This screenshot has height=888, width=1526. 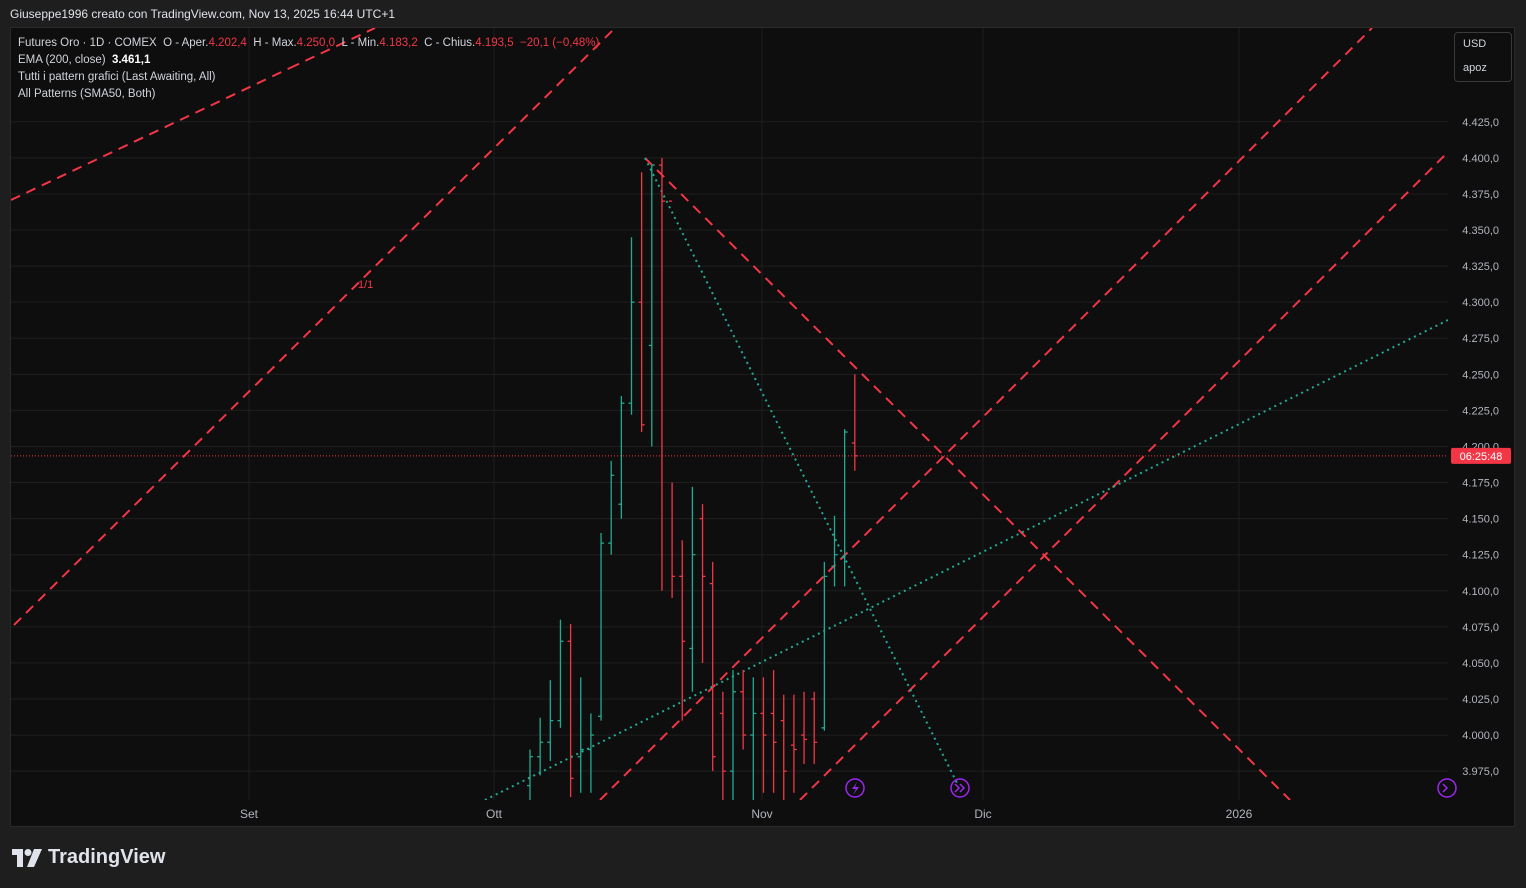 I want to click on event-icon-forward, so click(x=960, y=788).